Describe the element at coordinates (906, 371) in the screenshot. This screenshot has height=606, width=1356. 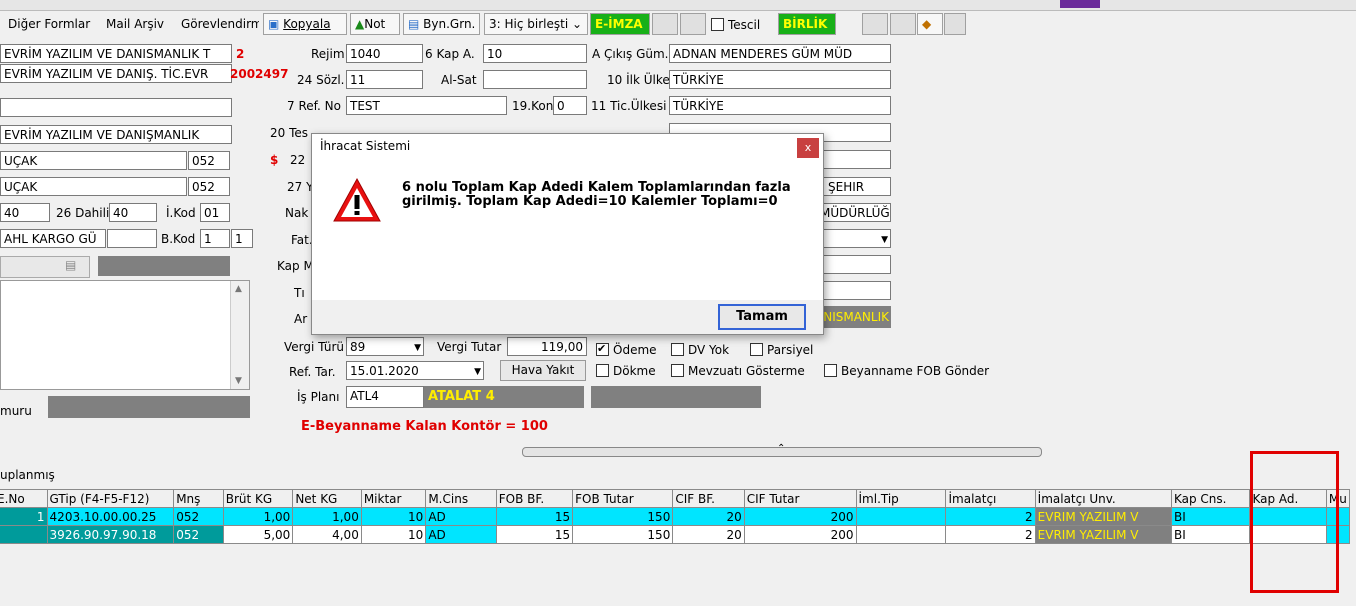
I see `fob-gonder-checkbox: Beyanname FOB Gönder` at that location.